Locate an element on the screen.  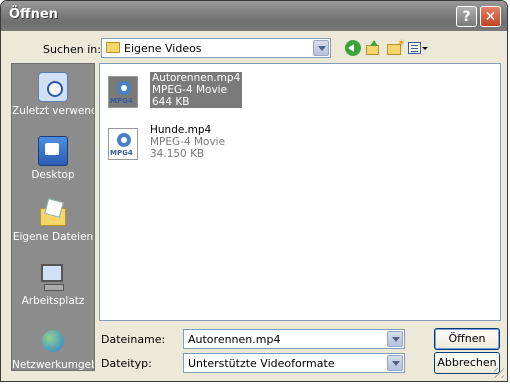
filetype-select: Unterstützte Videoformate is located at coordinates (294, 363).